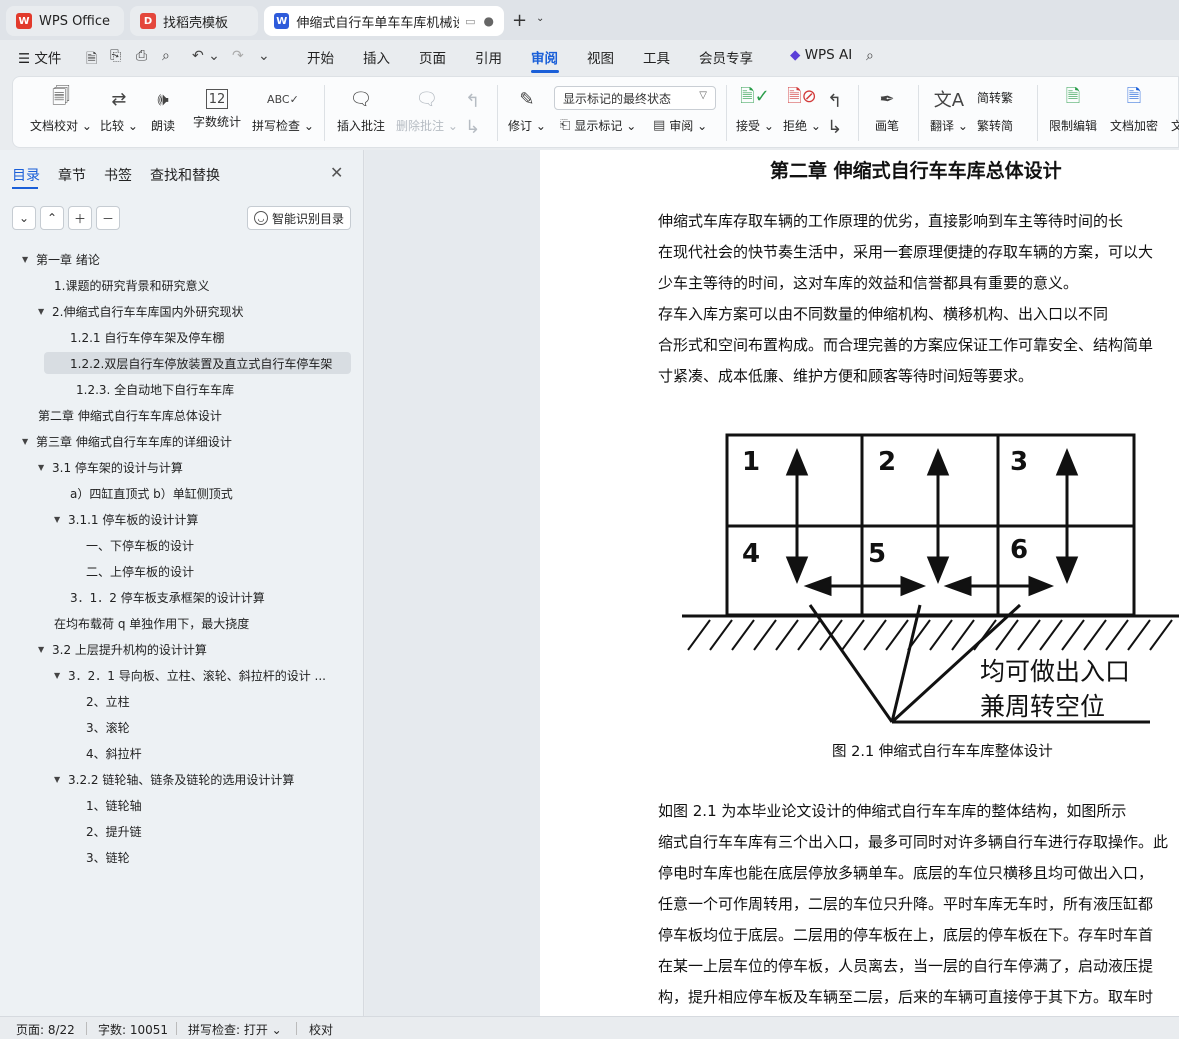  What do you see at coordinates (1073, 109) in the screenshot?
I see `restrict-edit-button: 🗎 限制编辑` at bounding box center [1073, 109].